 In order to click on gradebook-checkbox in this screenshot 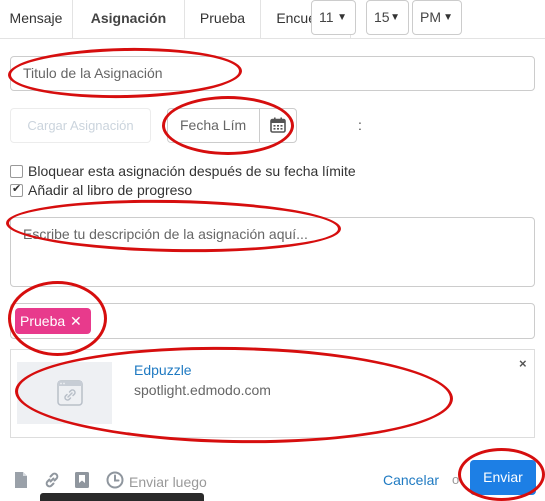, I will do `click(16, 189)`.